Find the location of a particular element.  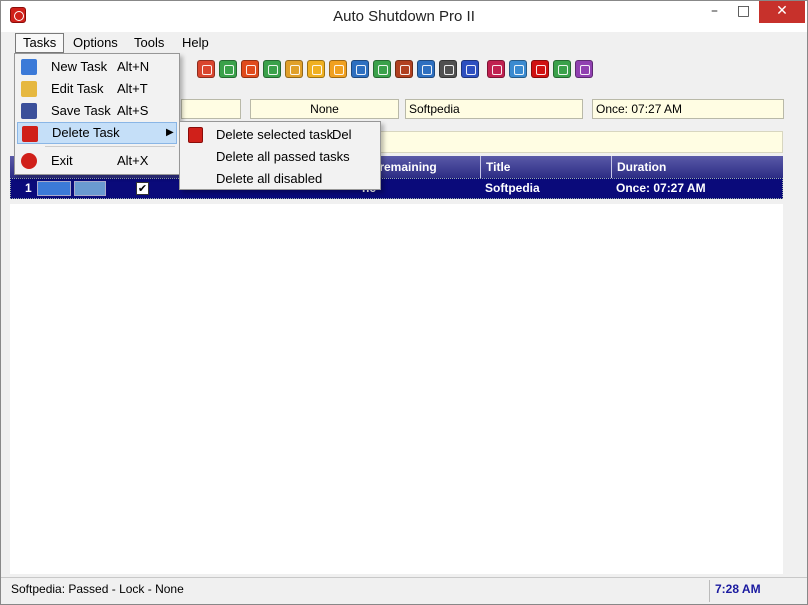

tool-power-icon is located at coordinates (250, 69).